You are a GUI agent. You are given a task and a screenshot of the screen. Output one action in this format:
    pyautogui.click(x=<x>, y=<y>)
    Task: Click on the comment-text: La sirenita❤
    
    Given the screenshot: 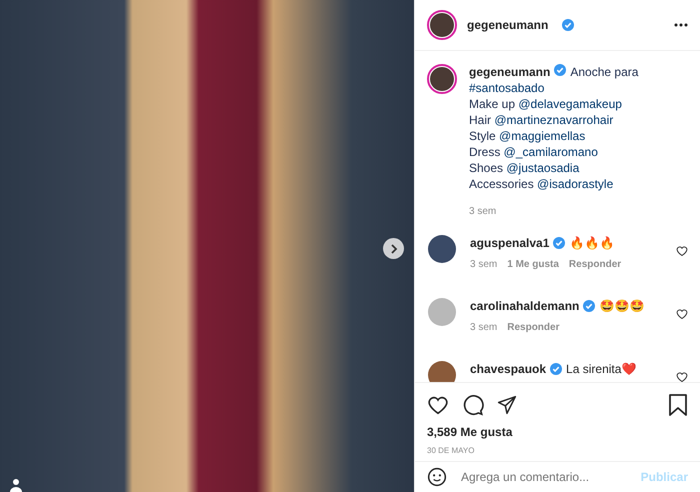 What is the action you would take?
    pyautogui.click(x=601, y=369)
    